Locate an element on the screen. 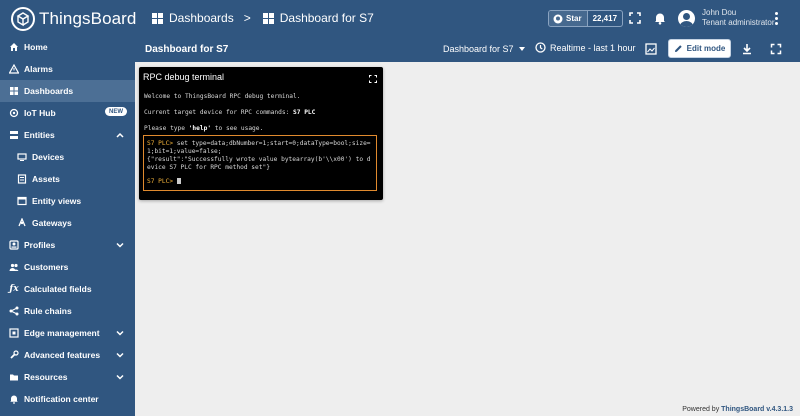 Image resolution: width=800 pixels, height=416 pixels. sidebar-item-rule-chains: Rule chains is located at coordinates (67, 311).